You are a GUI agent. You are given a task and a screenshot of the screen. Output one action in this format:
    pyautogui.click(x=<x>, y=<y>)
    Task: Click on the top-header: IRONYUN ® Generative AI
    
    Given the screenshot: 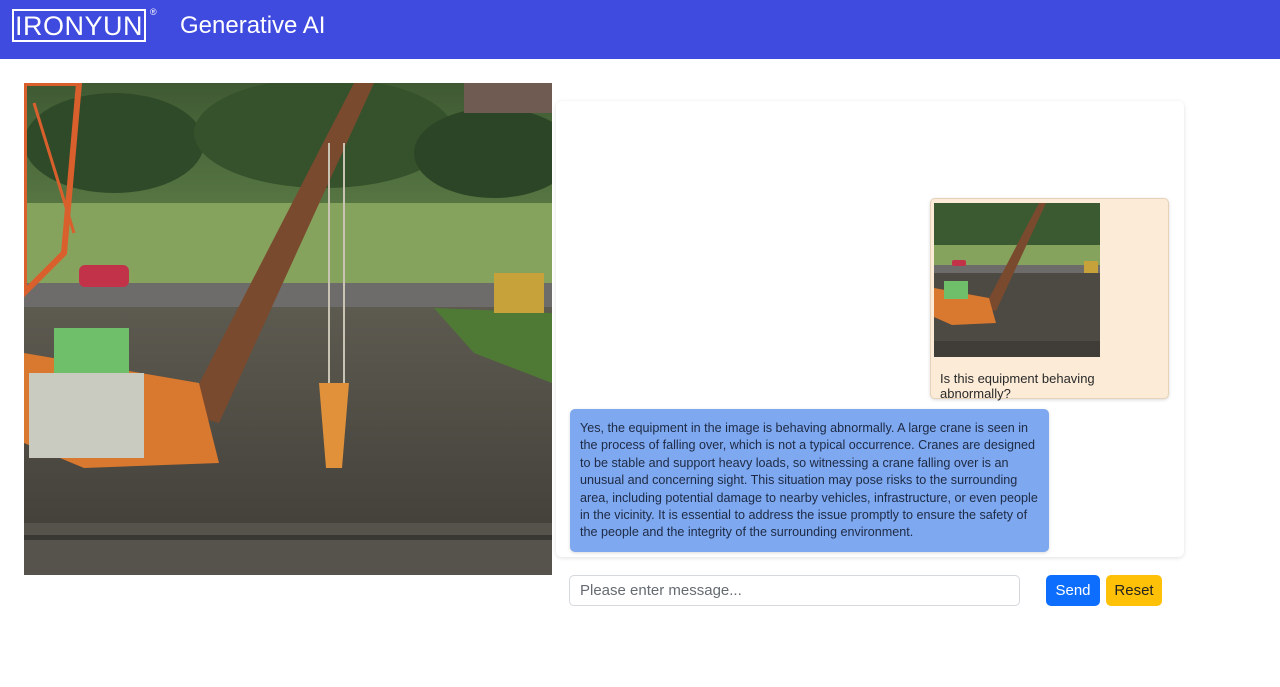 What is the action you would take?
    pyautogui.click(x=640, y=29)
    